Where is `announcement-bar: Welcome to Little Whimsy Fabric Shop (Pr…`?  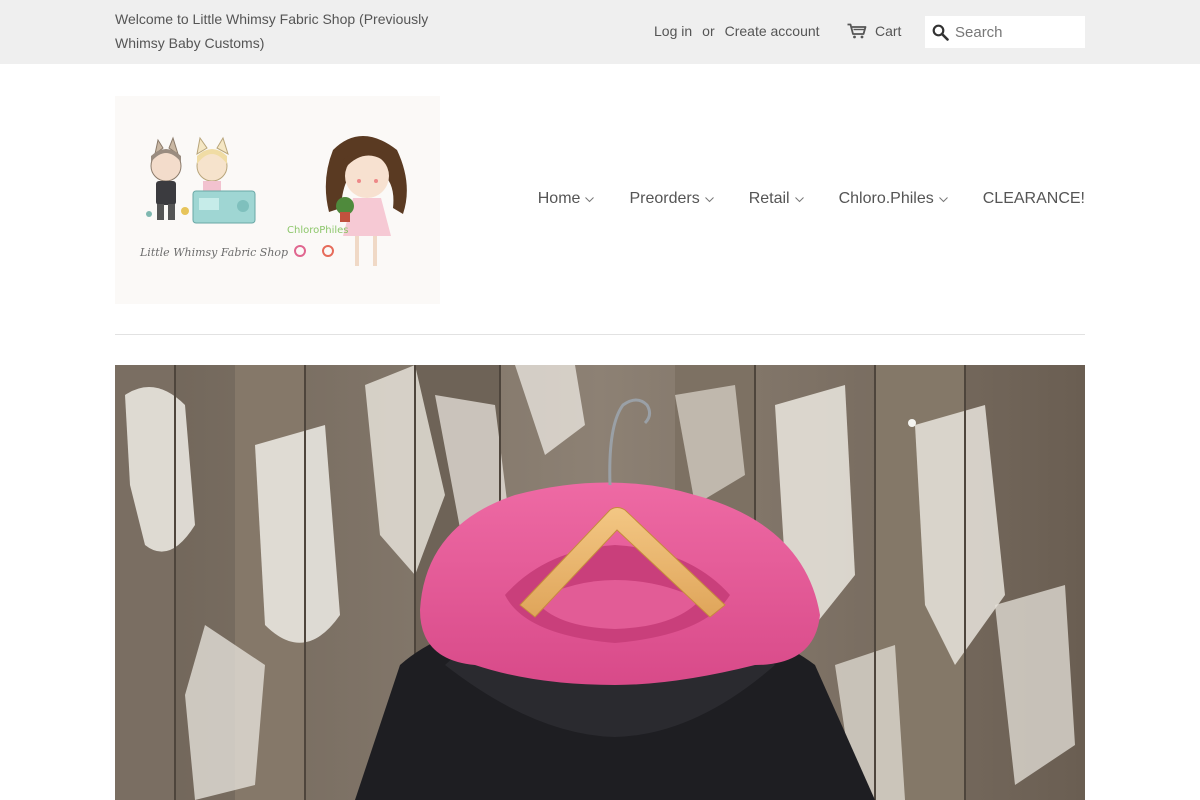
announcement-bar: Welcome to Little Whimsy Fabric Shop (Pr… is located at coordinates (600, 32).